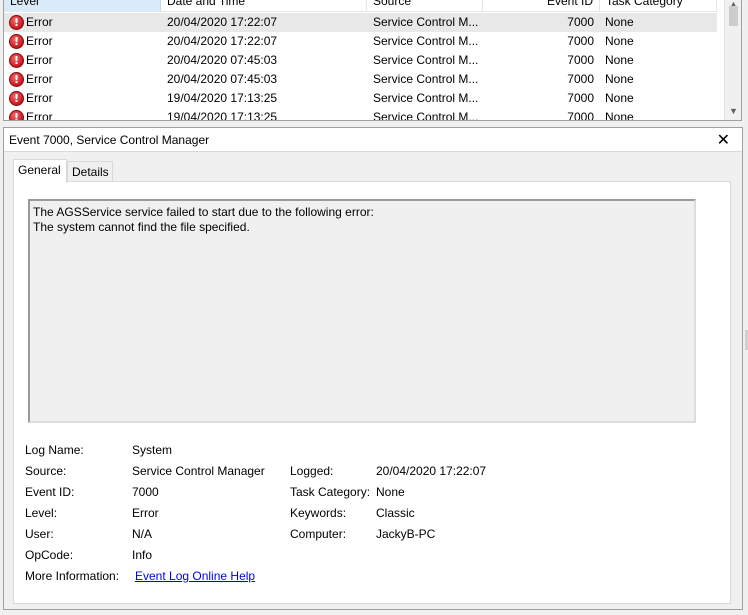 This screenshot has width=748, height=615. I want to click on tab-details: Details, so click(90, 171).